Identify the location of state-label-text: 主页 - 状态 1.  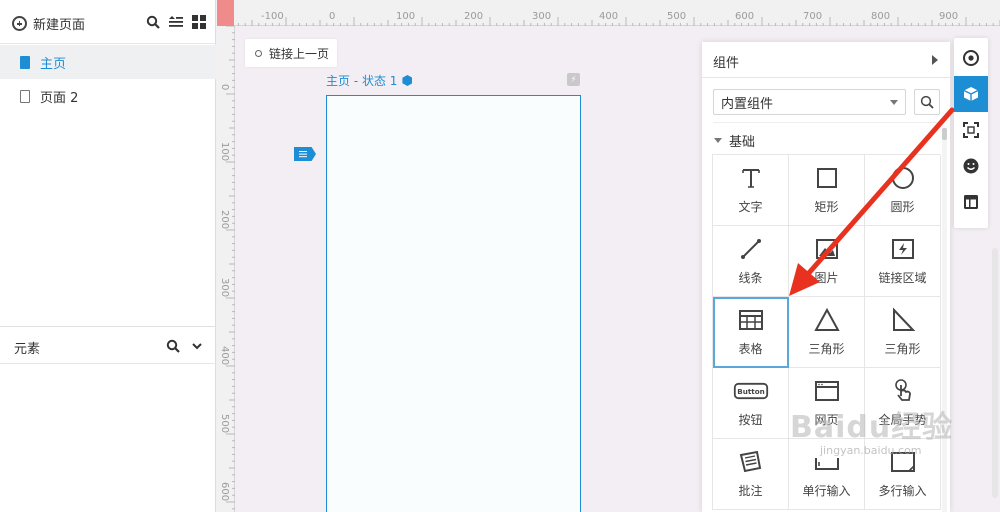
(362, 81).